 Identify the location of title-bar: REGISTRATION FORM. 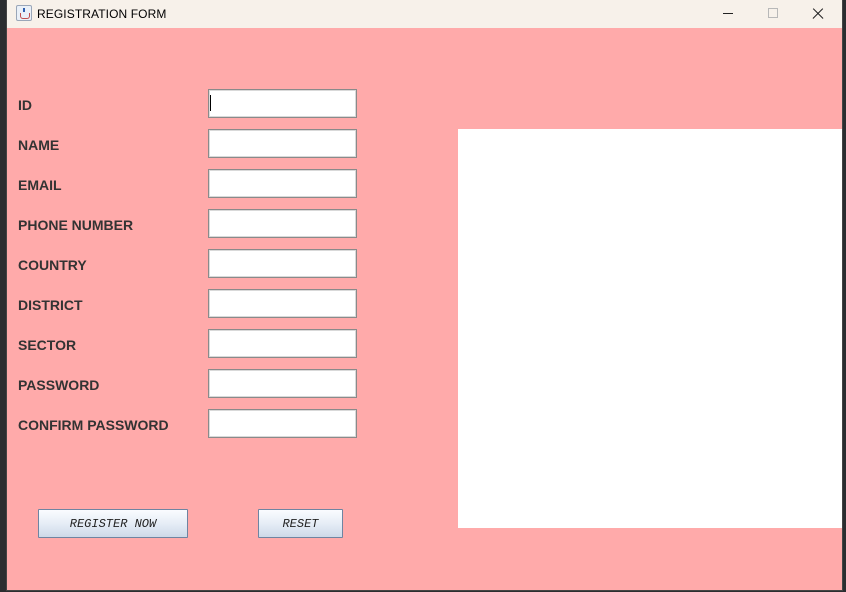
(424, 14).